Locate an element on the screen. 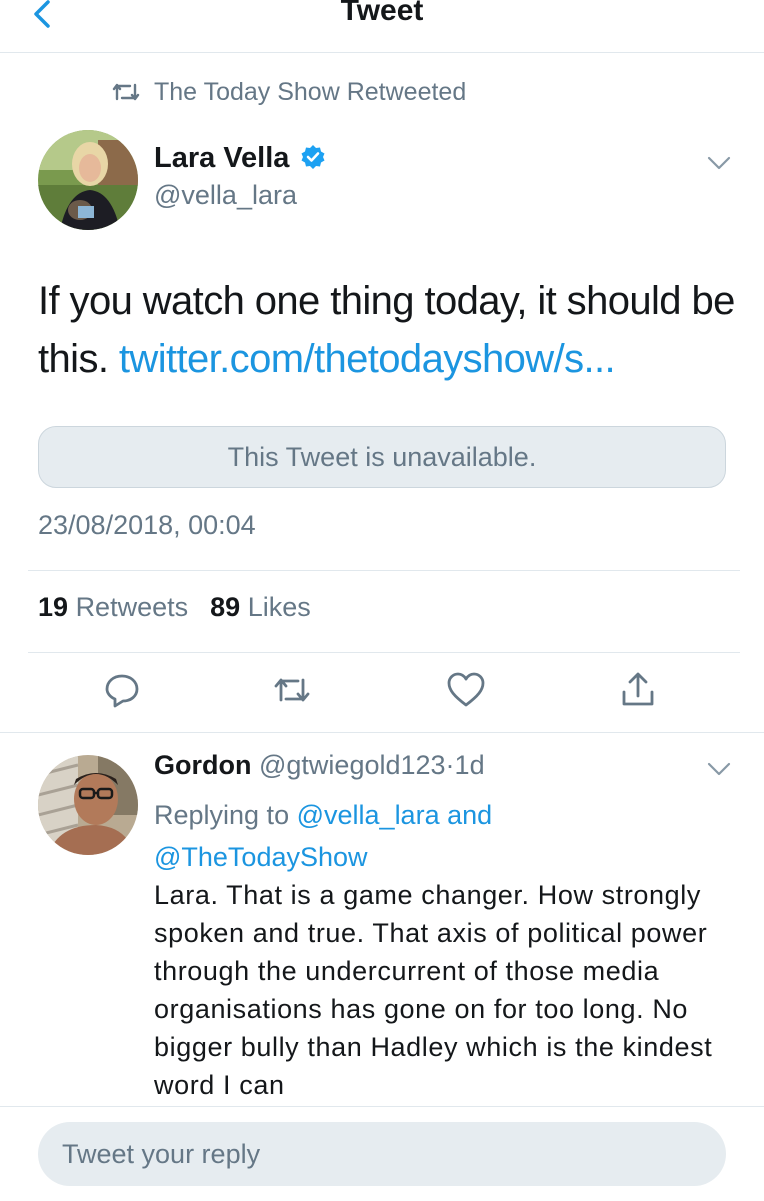  reply-input is located at coordinates (382, 1154).